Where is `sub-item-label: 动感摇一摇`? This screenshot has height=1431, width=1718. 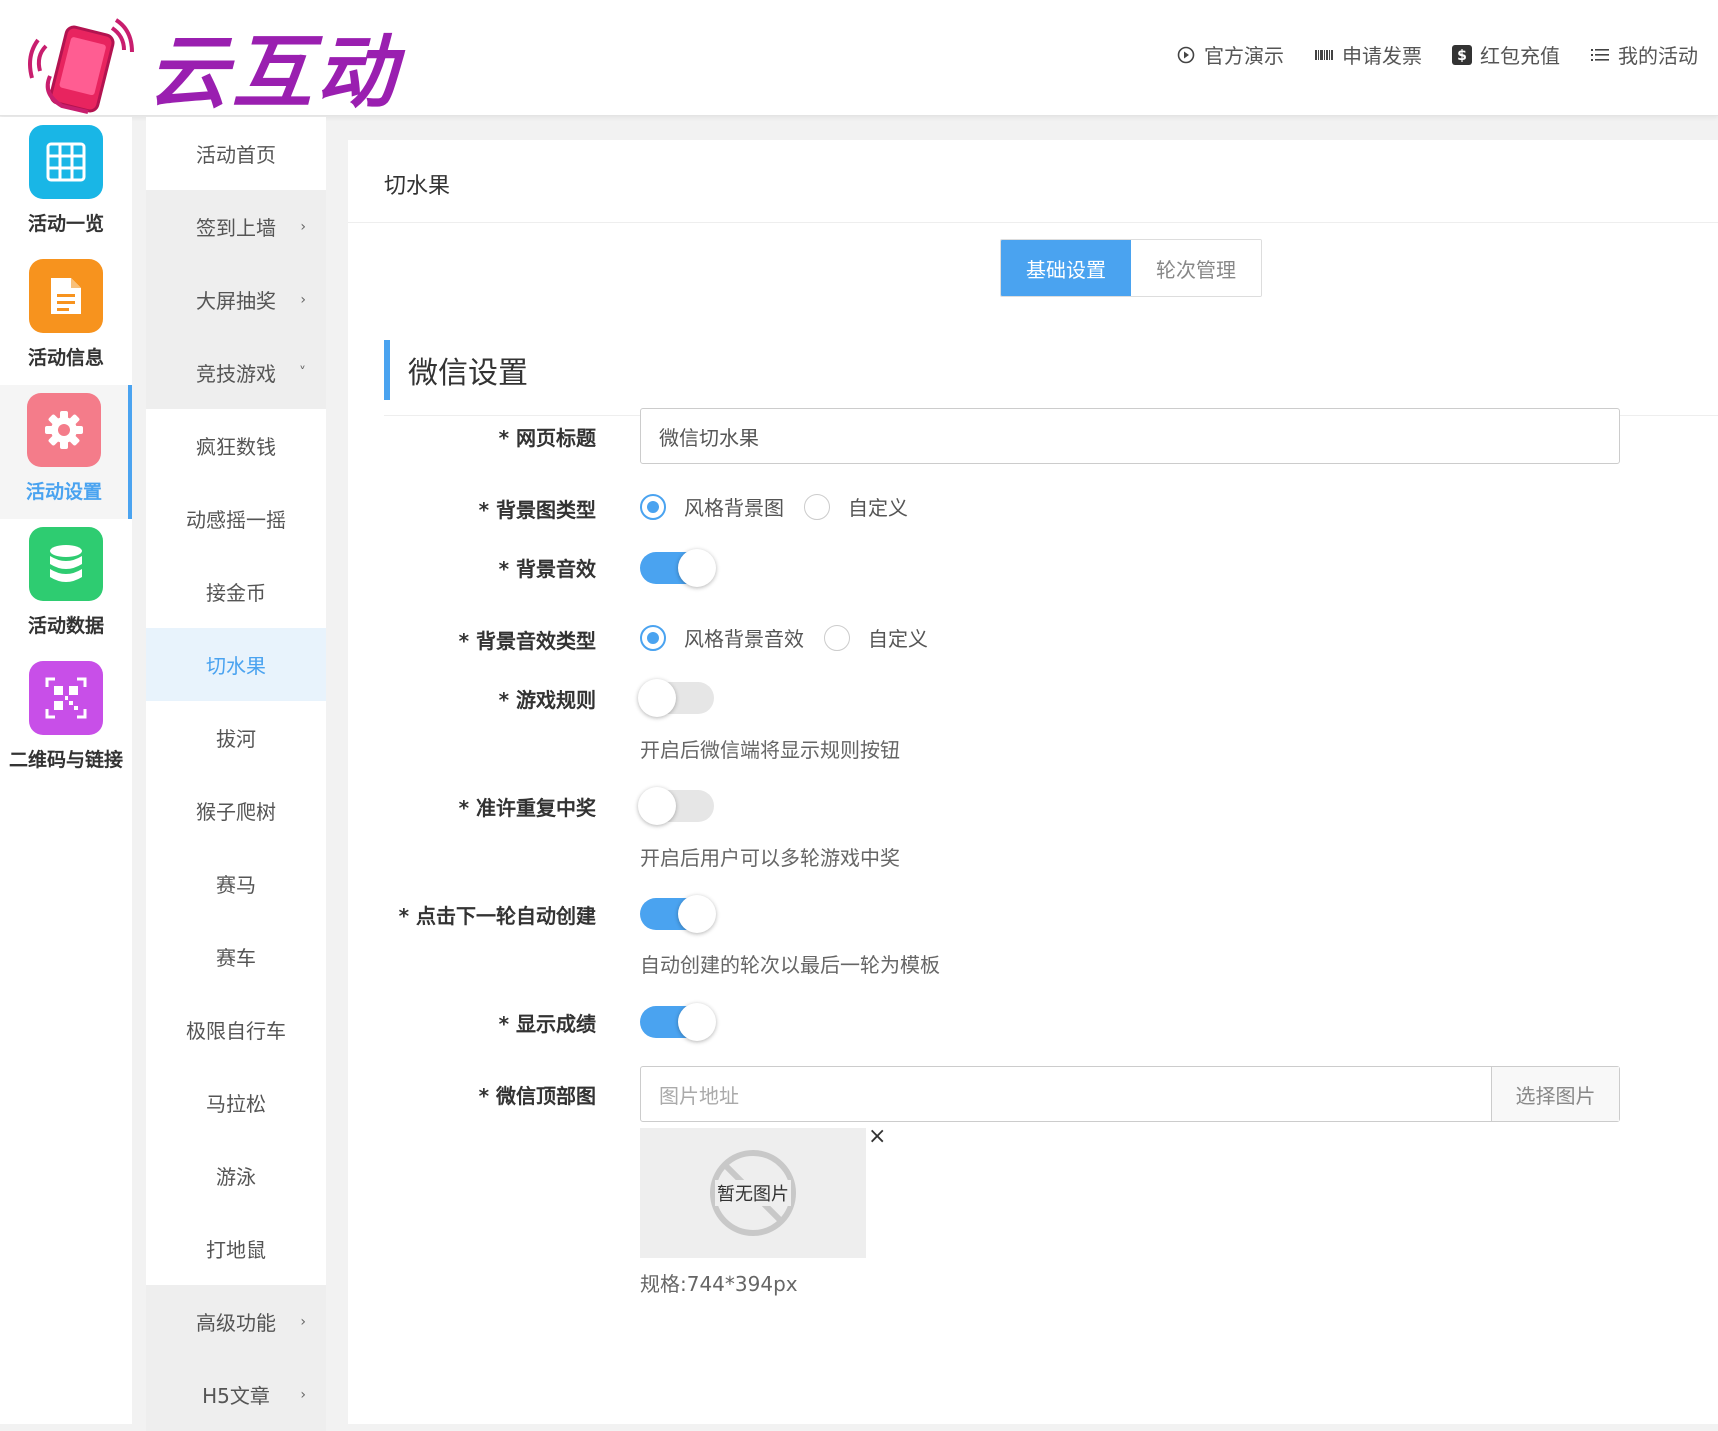
sub-item-label: 动感摇一摇 is located at coordinates (236, 520).